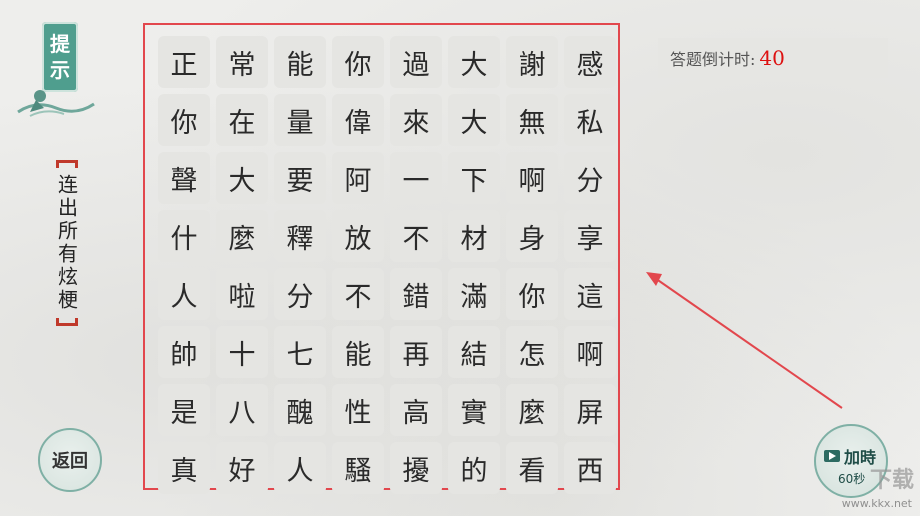 This screenshot has height=516, width=920. What do you see at coordinates (832, 456) in the screenshot?
I see `video-play-icon` at bounding box center [832, 456].